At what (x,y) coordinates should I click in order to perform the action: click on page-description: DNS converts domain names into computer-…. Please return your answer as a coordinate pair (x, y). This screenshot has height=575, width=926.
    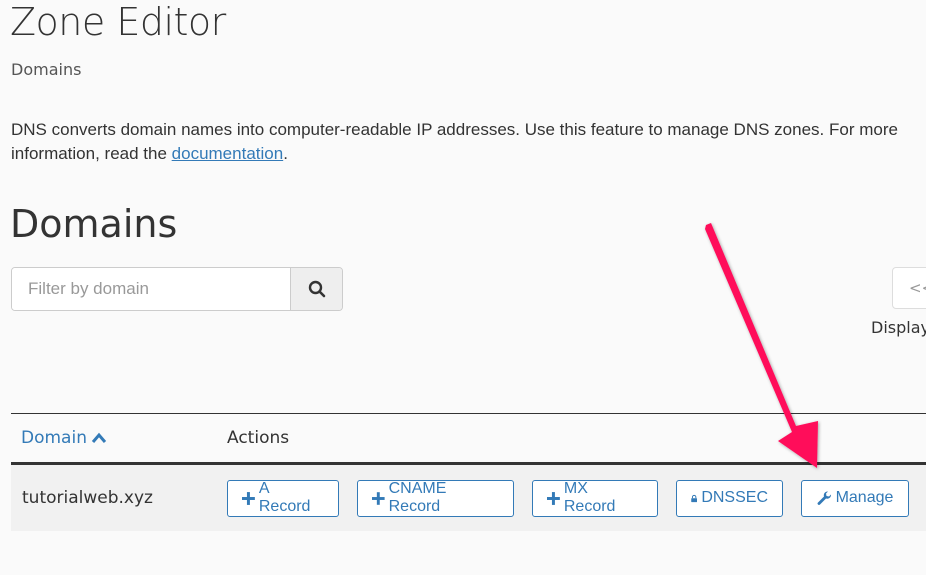
    Looking at the image, I should click on (454, 142).